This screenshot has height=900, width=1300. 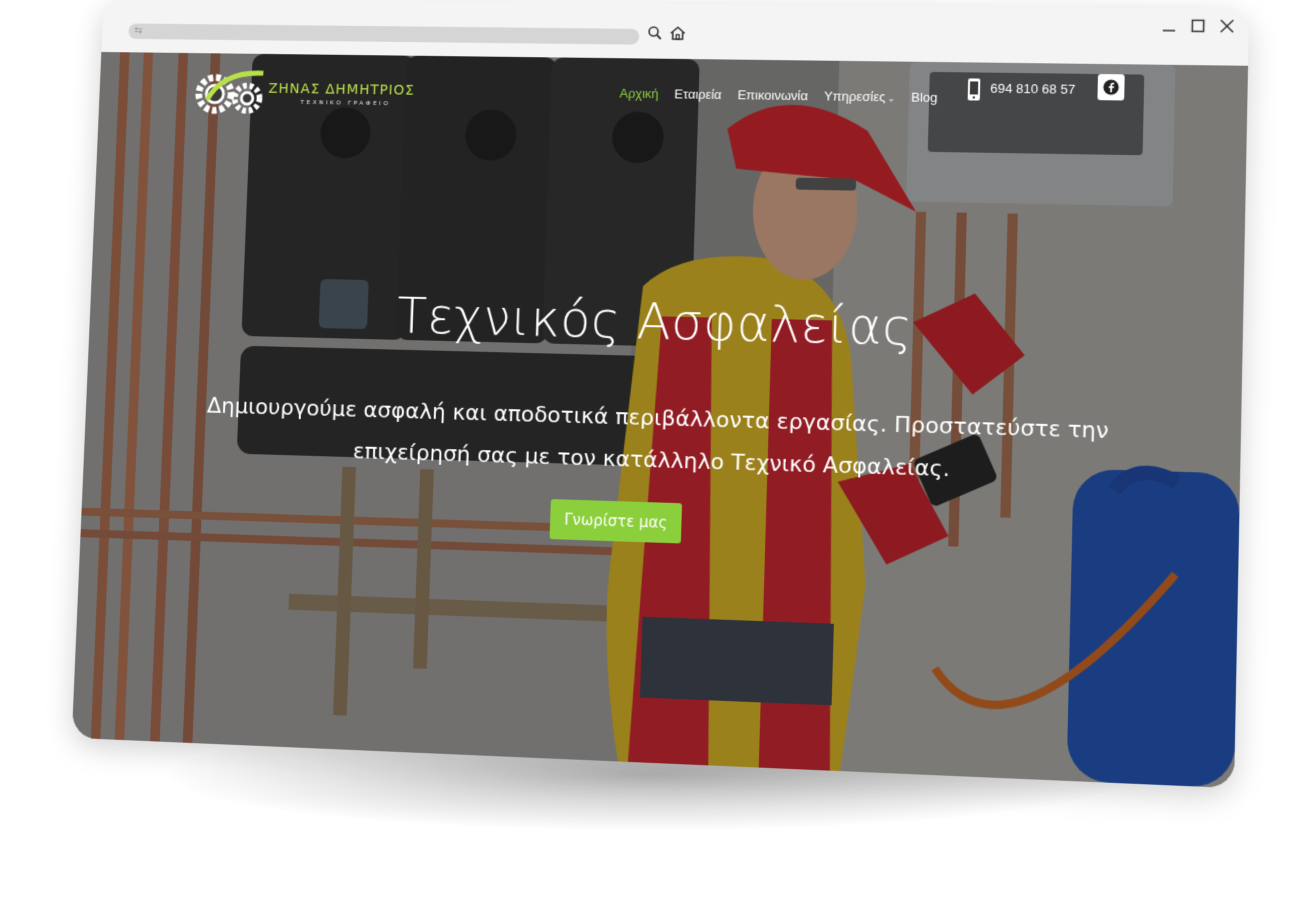 What do you see at coordinates (1032, 89) in the screenshot?
I see `phone-number: 694 810 68 57` at bounding box center [1032, 89].